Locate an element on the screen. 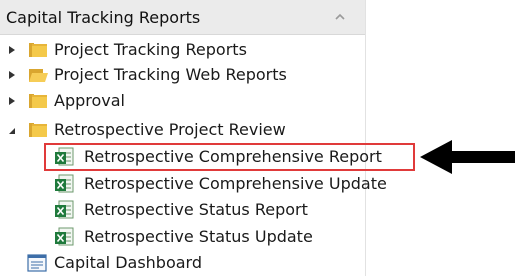 The height and width of the screenshot is (276, 515). tree-item-label: Retrospective Comprehensive Update is located at coordinates (235, 183).